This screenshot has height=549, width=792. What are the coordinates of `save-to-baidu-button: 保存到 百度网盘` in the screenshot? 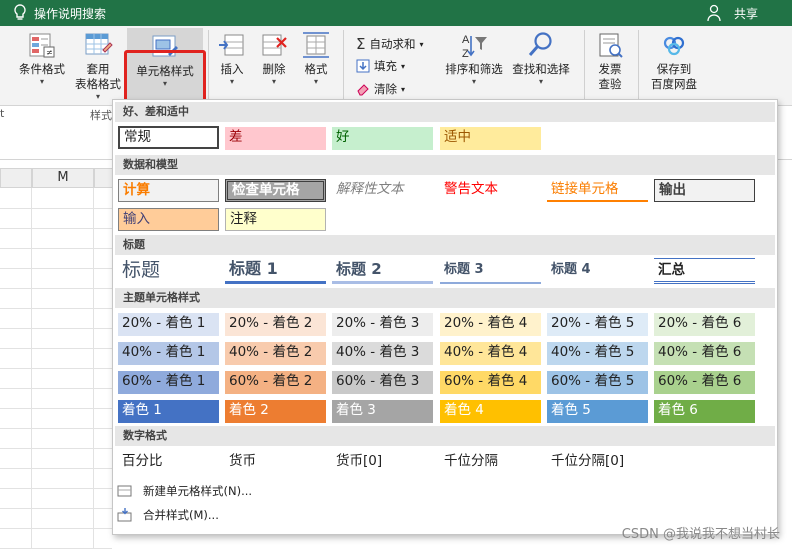 It's located at (674, 61).